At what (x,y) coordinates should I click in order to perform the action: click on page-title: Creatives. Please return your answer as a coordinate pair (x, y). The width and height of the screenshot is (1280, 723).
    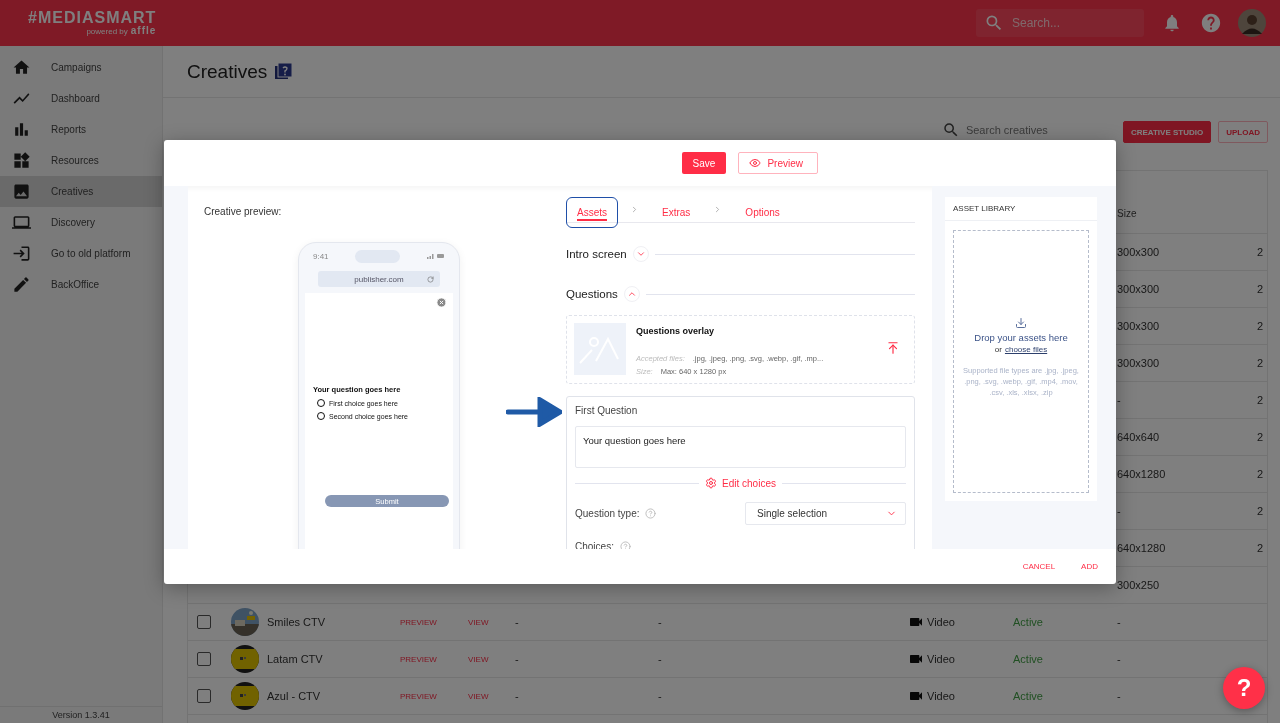
    Looking at the image, I should click on (227, 71).